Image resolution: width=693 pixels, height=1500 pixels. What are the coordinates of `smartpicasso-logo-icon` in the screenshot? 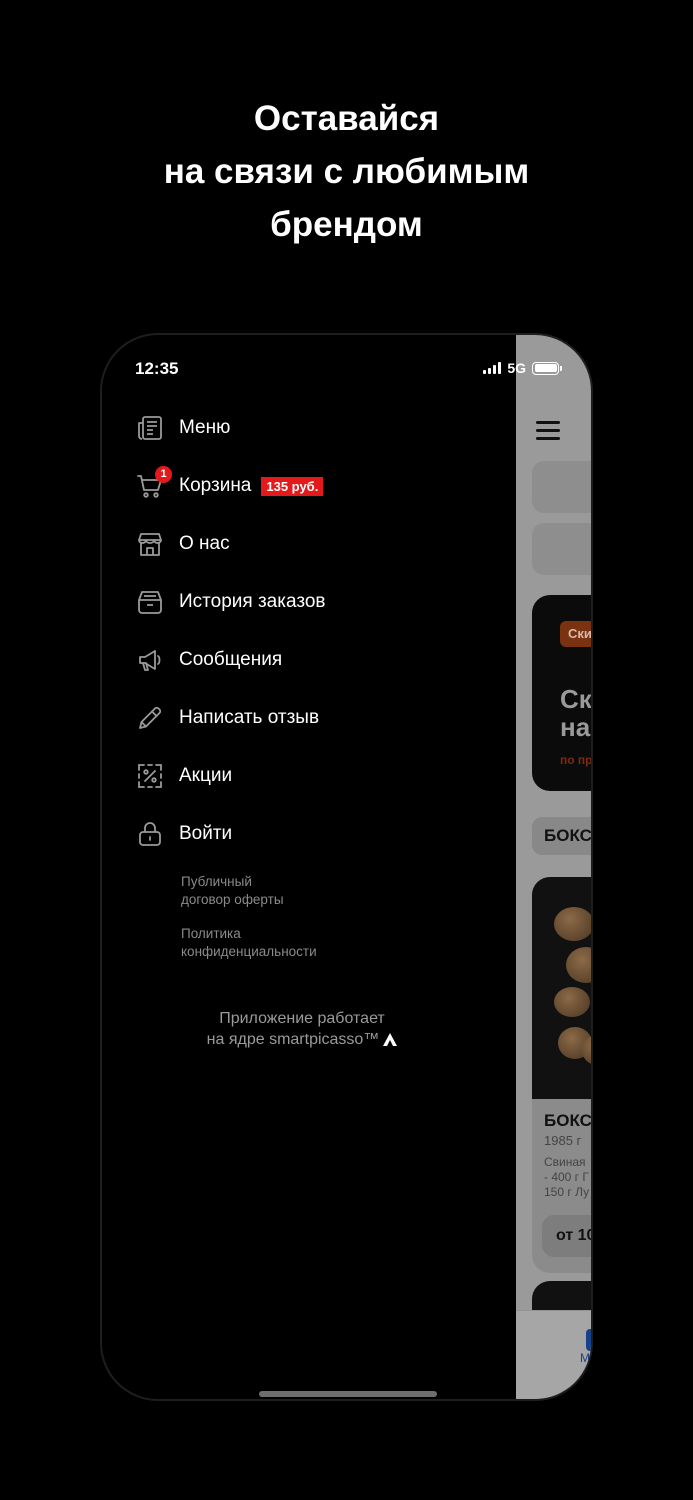 It's located at (390, 1040).